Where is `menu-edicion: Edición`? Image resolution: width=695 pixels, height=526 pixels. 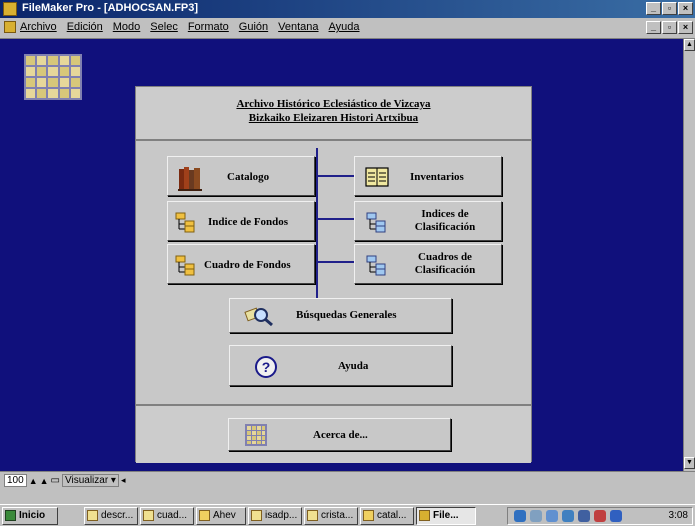
menu-edicion: Edición is located at coordinates (85, 27).